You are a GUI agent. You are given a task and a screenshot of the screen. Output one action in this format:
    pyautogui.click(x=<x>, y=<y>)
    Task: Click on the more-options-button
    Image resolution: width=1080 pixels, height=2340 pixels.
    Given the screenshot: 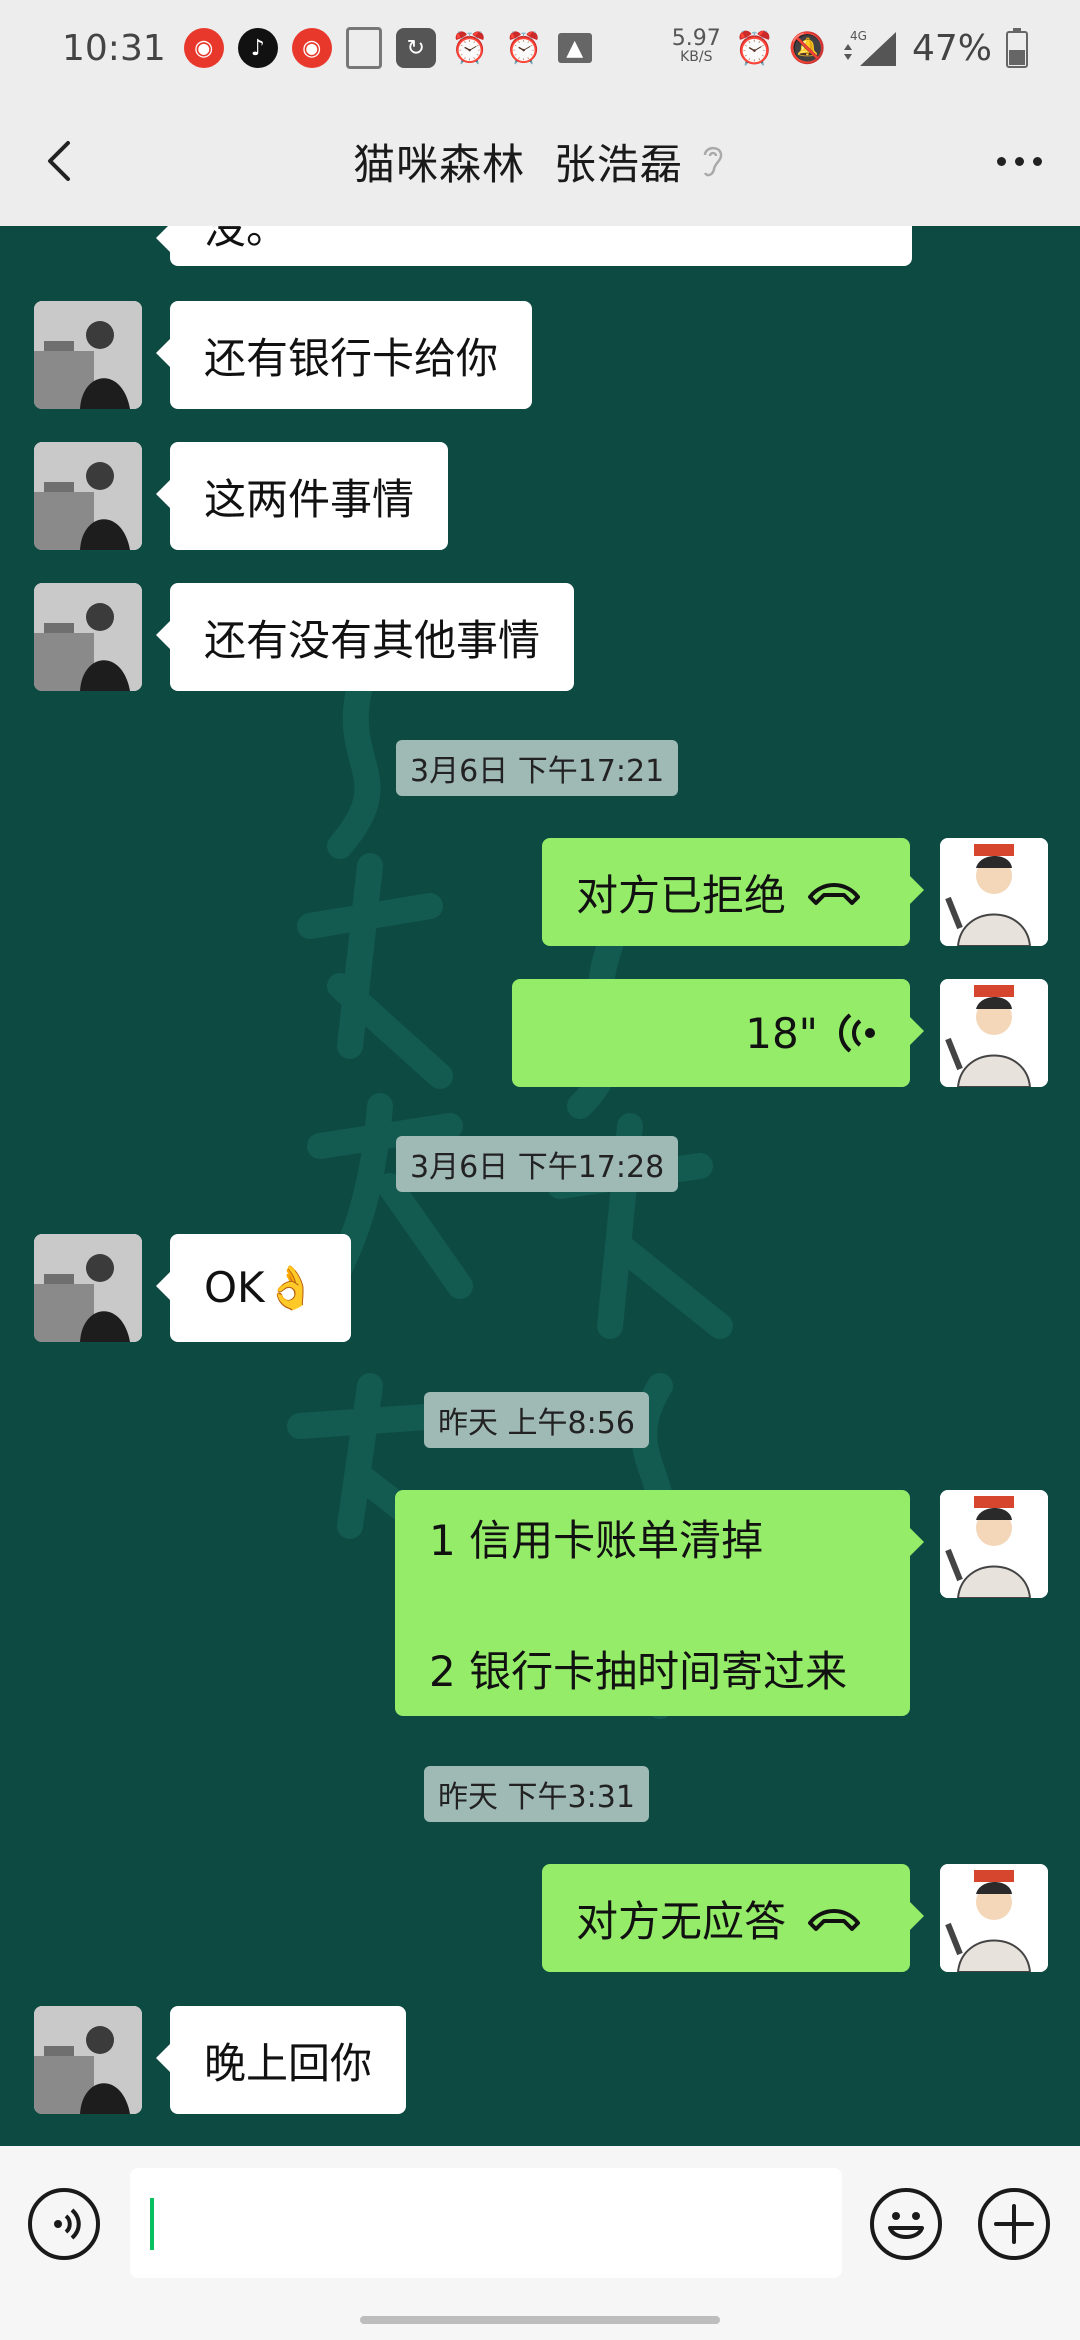 What is the action you would take?
    pyautogui.click(x=1019, y=161)
    